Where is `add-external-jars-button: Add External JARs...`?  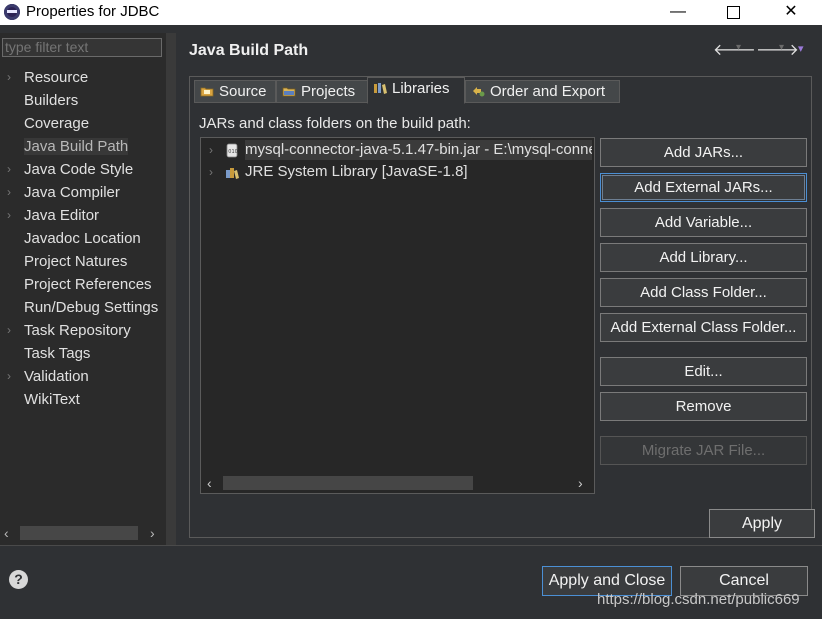 add-external-jars-button: Add External JARs... is located at coordinates (703, 187).